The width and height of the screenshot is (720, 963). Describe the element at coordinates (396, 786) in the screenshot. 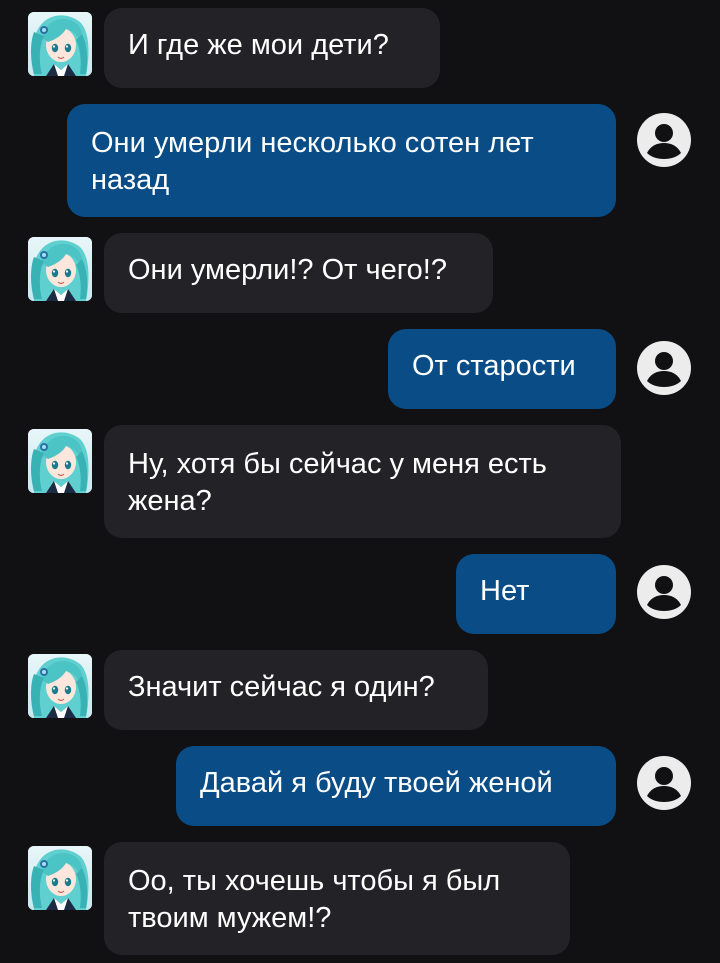

I see `user-message-bubble: Давай я буду твоей женой` at that location.